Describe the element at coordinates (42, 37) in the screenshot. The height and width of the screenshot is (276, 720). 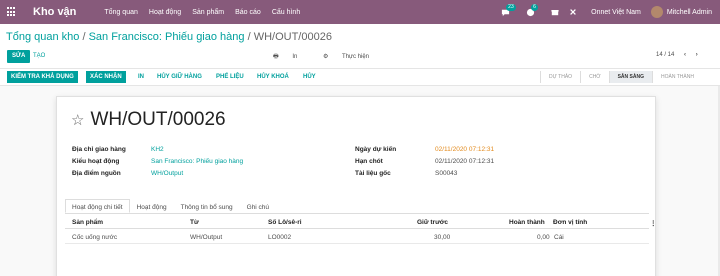
I see `breadcrumb-item-overview: Tổng quan kho` at that location.